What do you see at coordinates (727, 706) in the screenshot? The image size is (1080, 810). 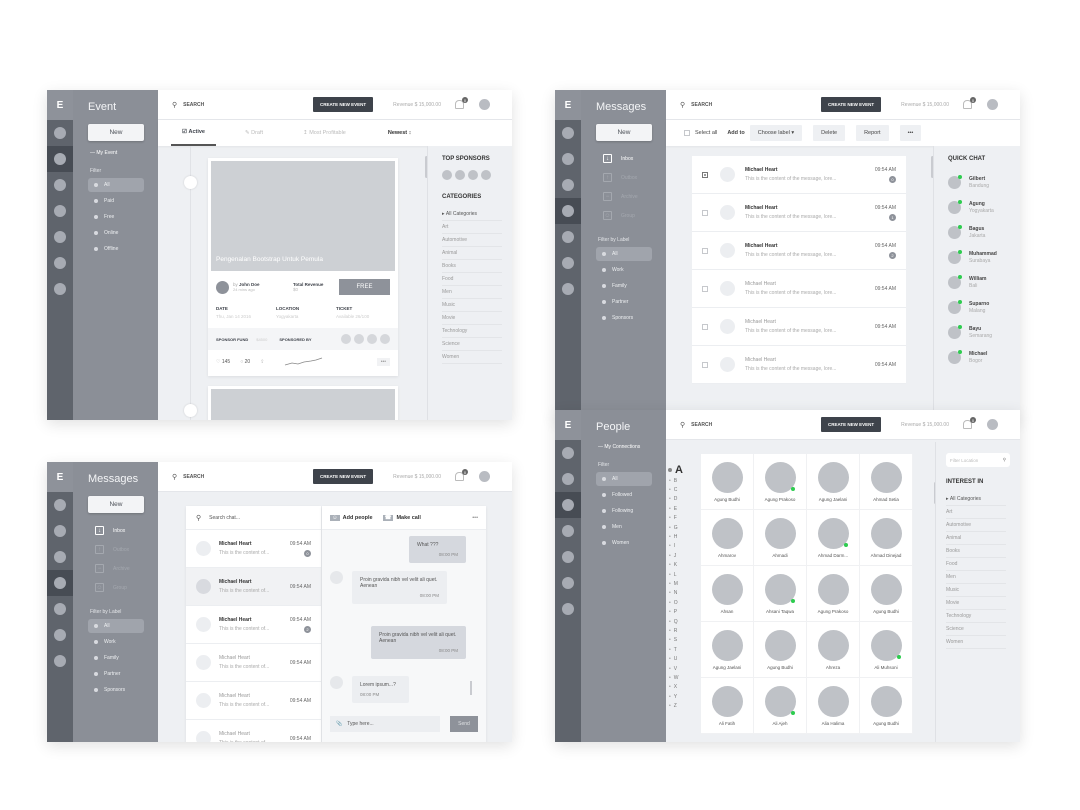 I see `person-card: Ali Fatih` at bounding box center [727, 706].